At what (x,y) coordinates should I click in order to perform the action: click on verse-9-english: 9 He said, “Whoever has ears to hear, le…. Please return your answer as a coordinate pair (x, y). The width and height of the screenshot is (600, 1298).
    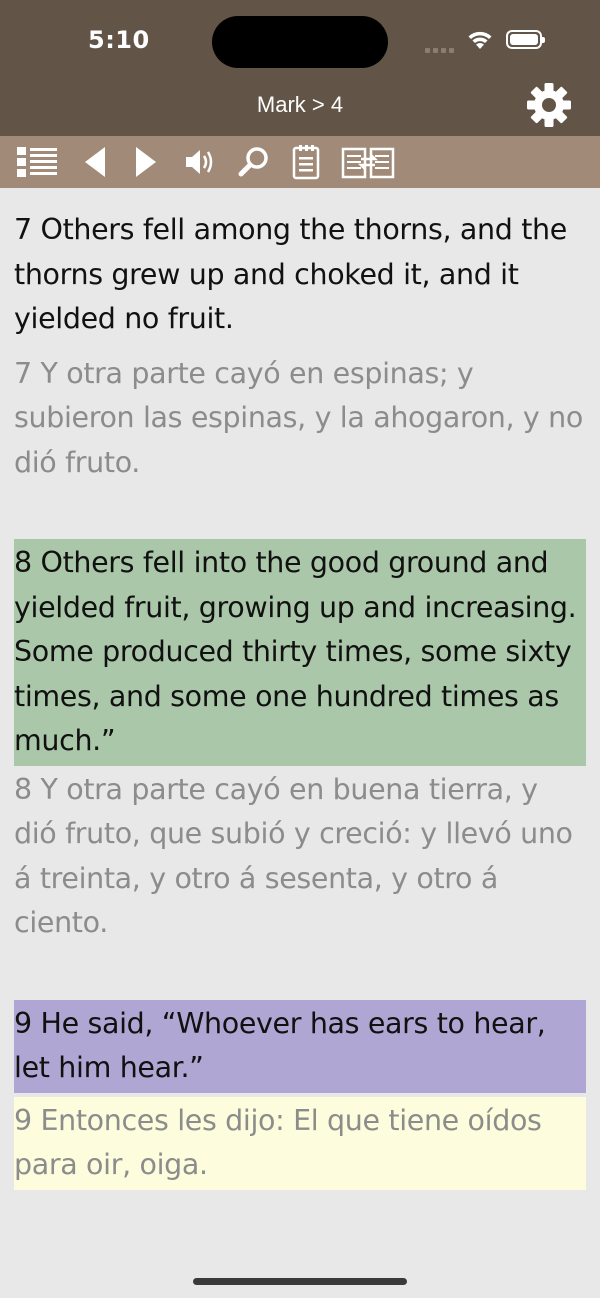
    Looking at the image, I should click on (300, 1046).